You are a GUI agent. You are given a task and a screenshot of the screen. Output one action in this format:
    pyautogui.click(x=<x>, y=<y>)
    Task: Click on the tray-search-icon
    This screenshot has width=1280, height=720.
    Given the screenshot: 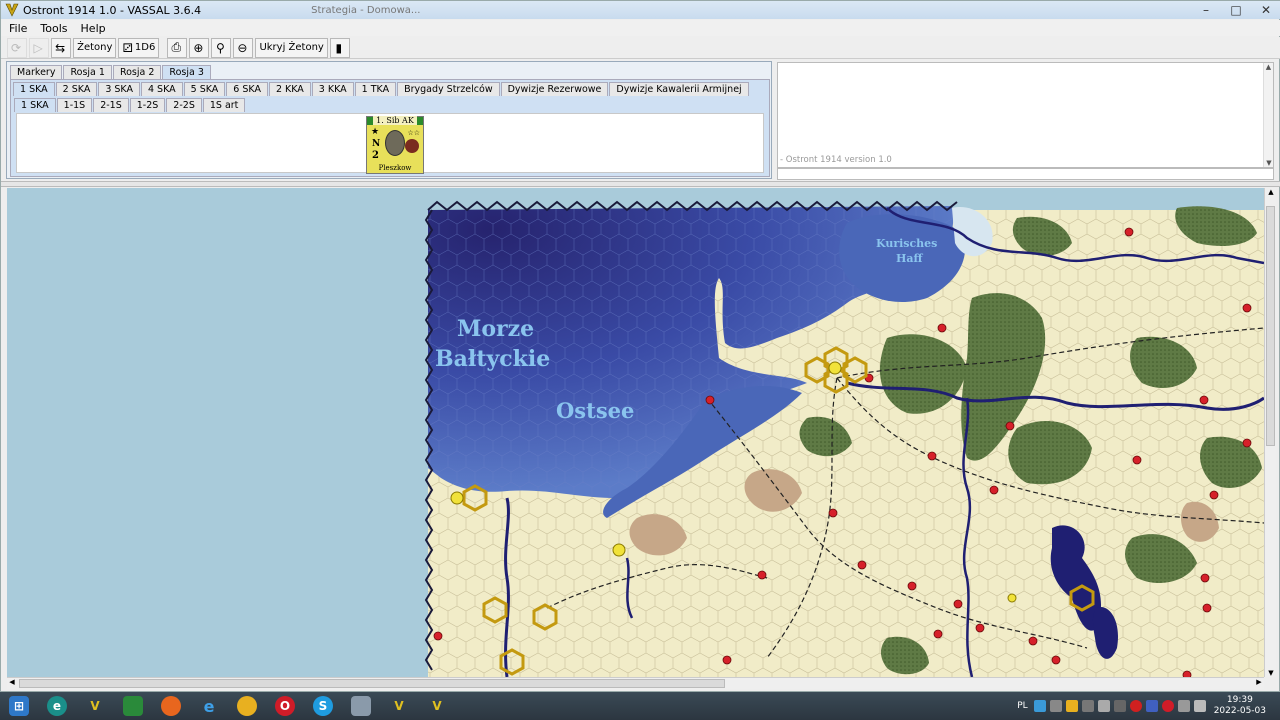 What is the action you would take?
    pyautogui.click(x=1039, y=706)
    